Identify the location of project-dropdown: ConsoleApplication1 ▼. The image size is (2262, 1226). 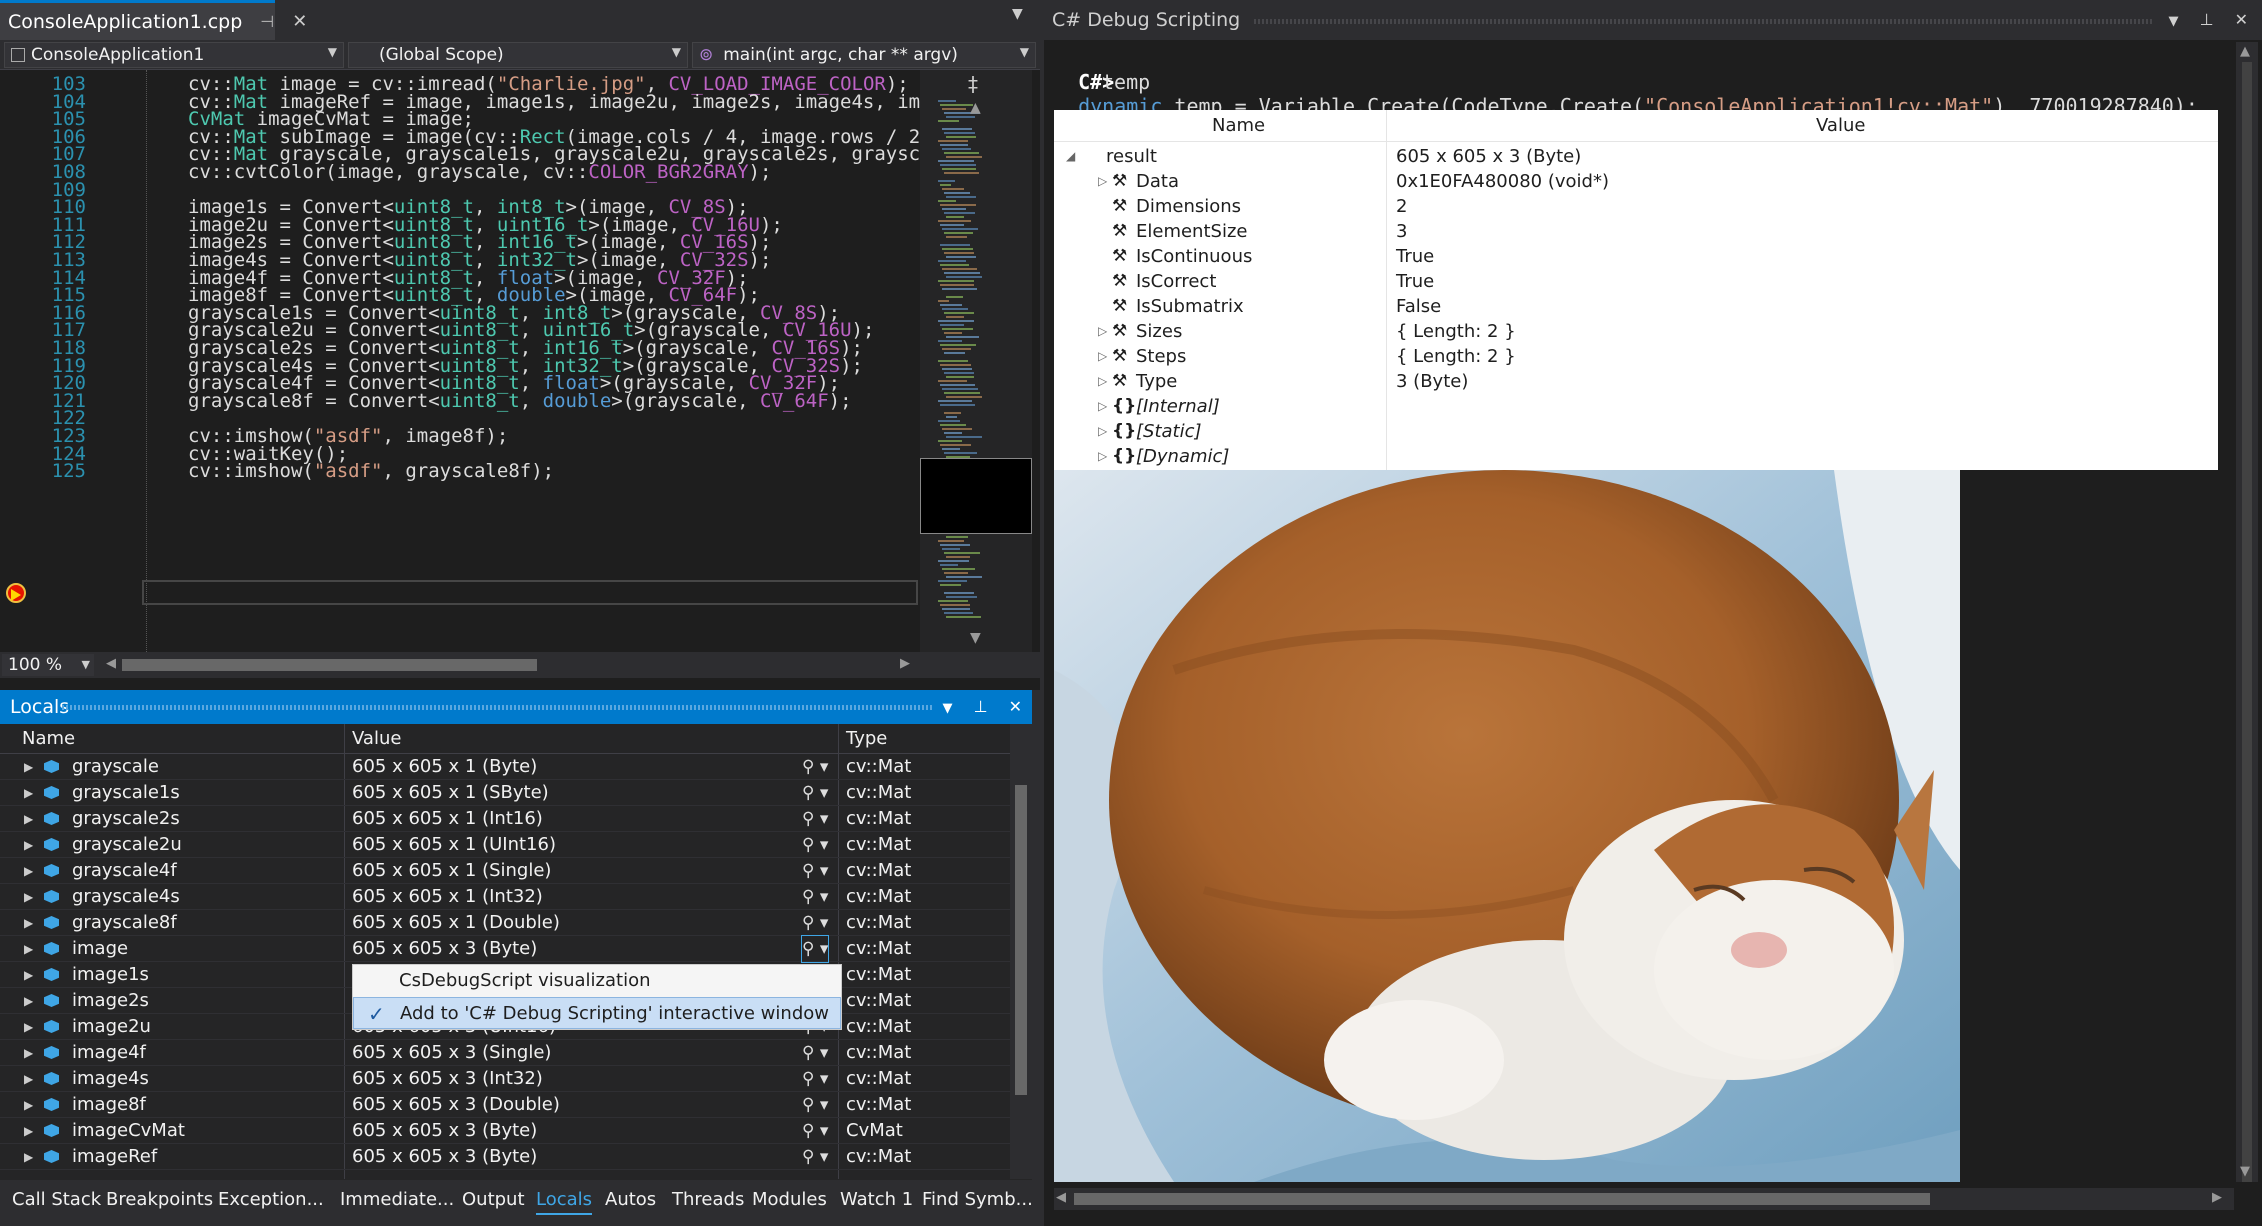
(174, 55).